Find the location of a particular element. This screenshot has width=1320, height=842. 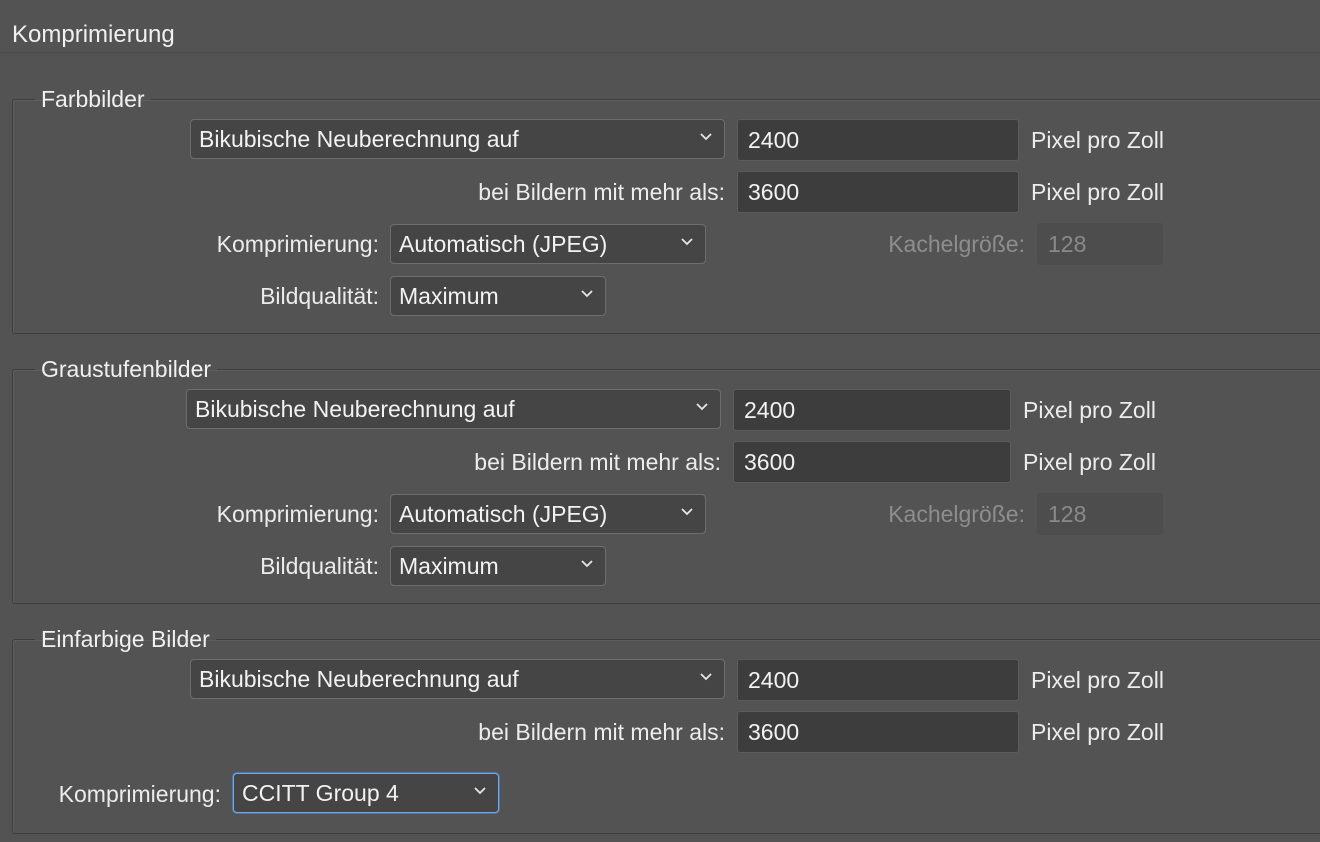

resample-method-dropdown-color: Bikubische Neuberechnung auf is located at coordinates (457, 139).